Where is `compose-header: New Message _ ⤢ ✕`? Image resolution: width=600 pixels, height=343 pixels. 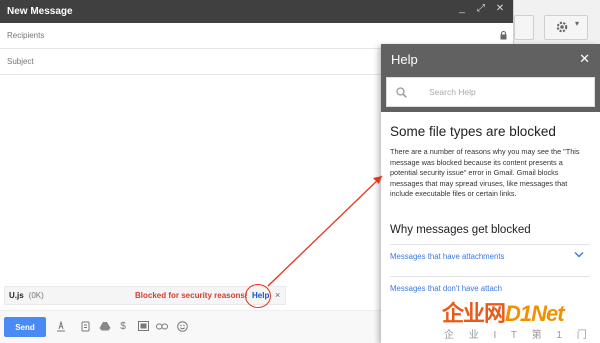 compose-header: New Message _ ⤢ ✕ is located at coordinates (256, 11).